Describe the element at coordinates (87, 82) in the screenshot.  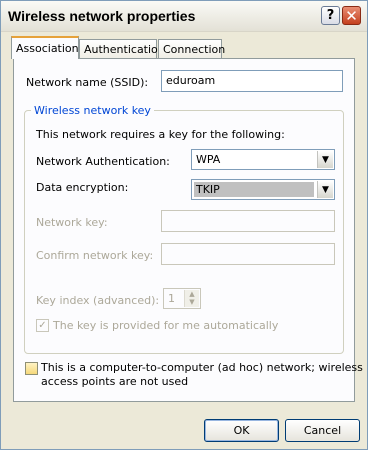
I see `ssid-label: Network name (SSID):` at that location.